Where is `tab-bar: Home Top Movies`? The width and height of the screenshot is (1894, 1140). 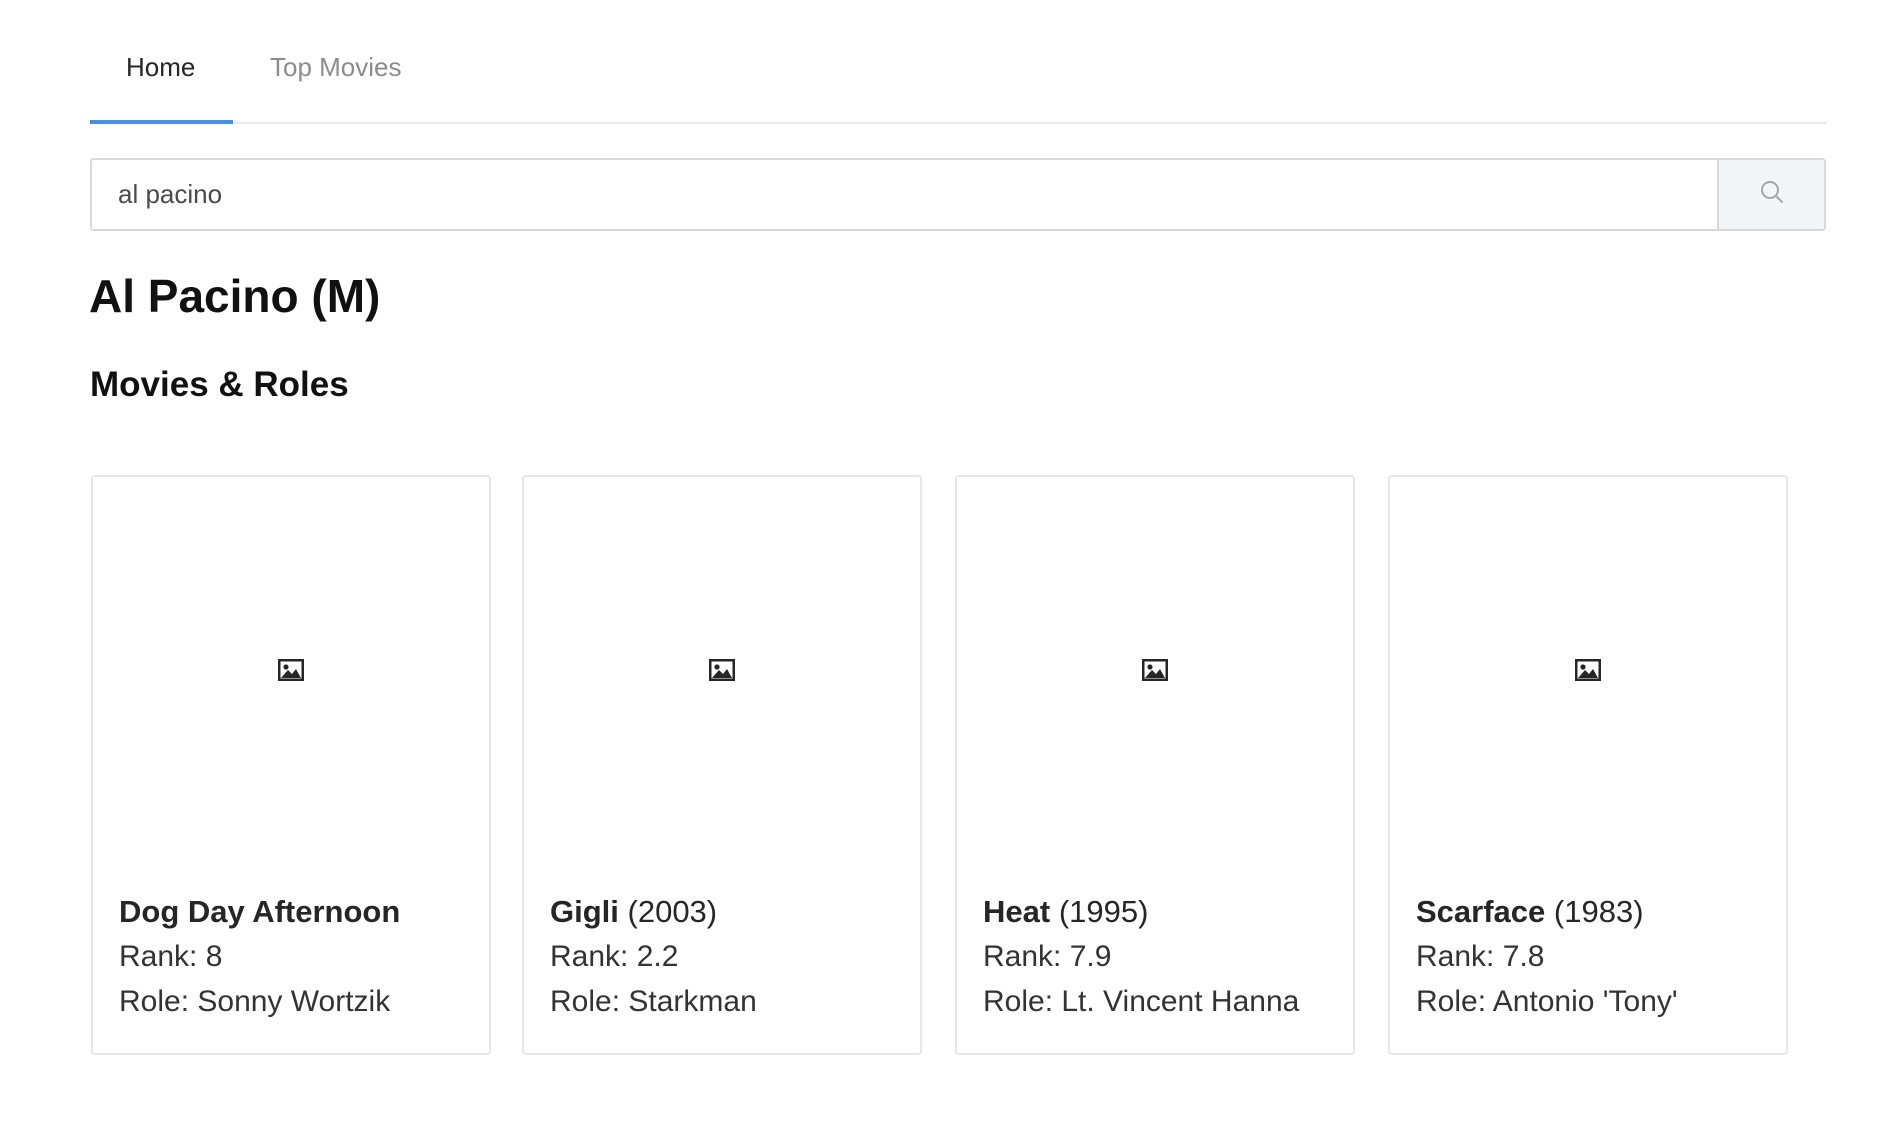
tab-bar: Home Top Movies is located at coordinates (958, 62).